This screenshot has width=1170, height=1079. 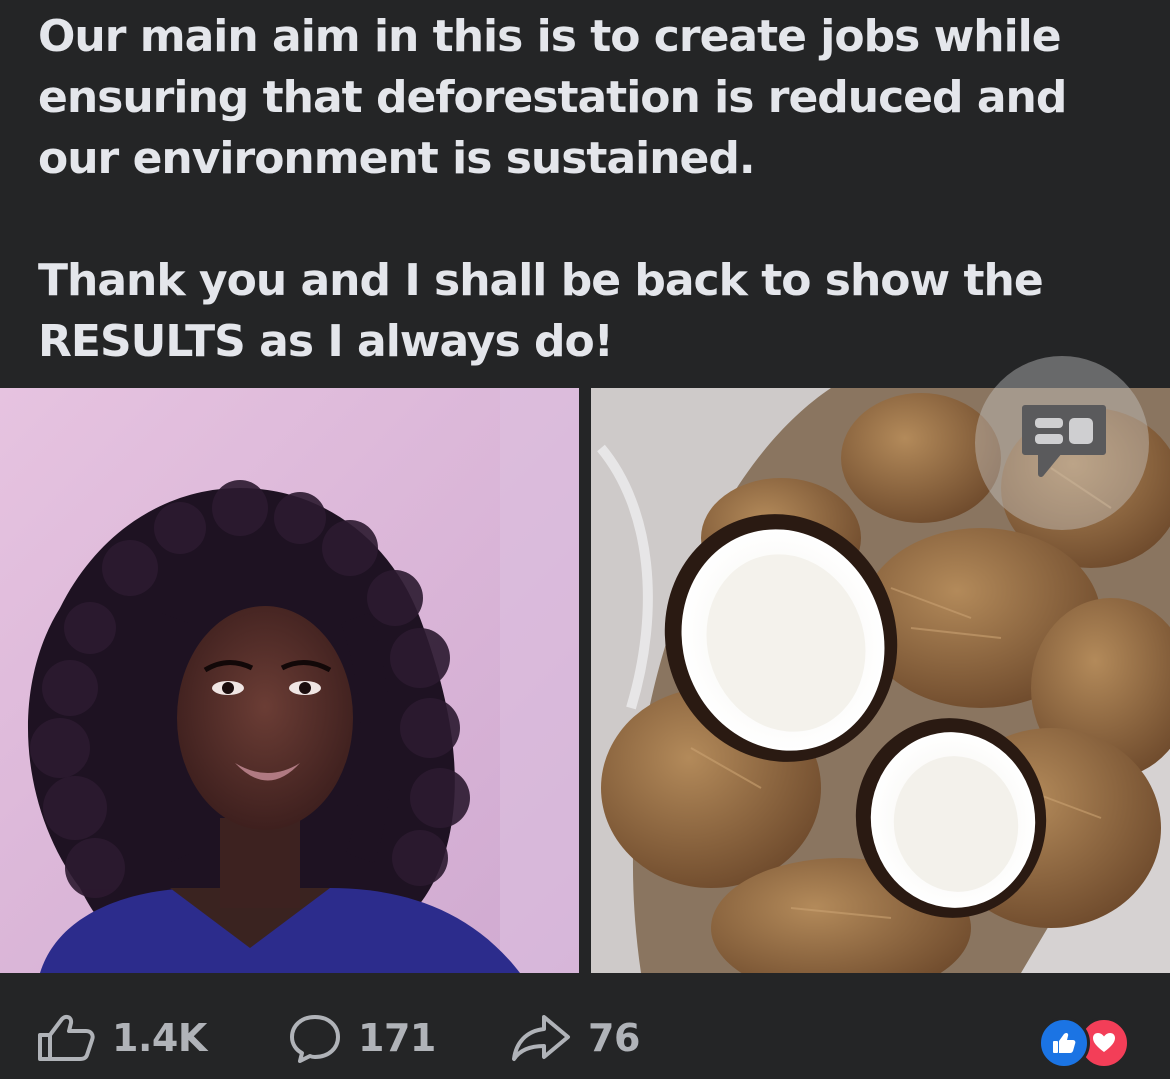 I want to click on post-actions-bar: 1.4K 171 76, so click(x=585, y=1032).